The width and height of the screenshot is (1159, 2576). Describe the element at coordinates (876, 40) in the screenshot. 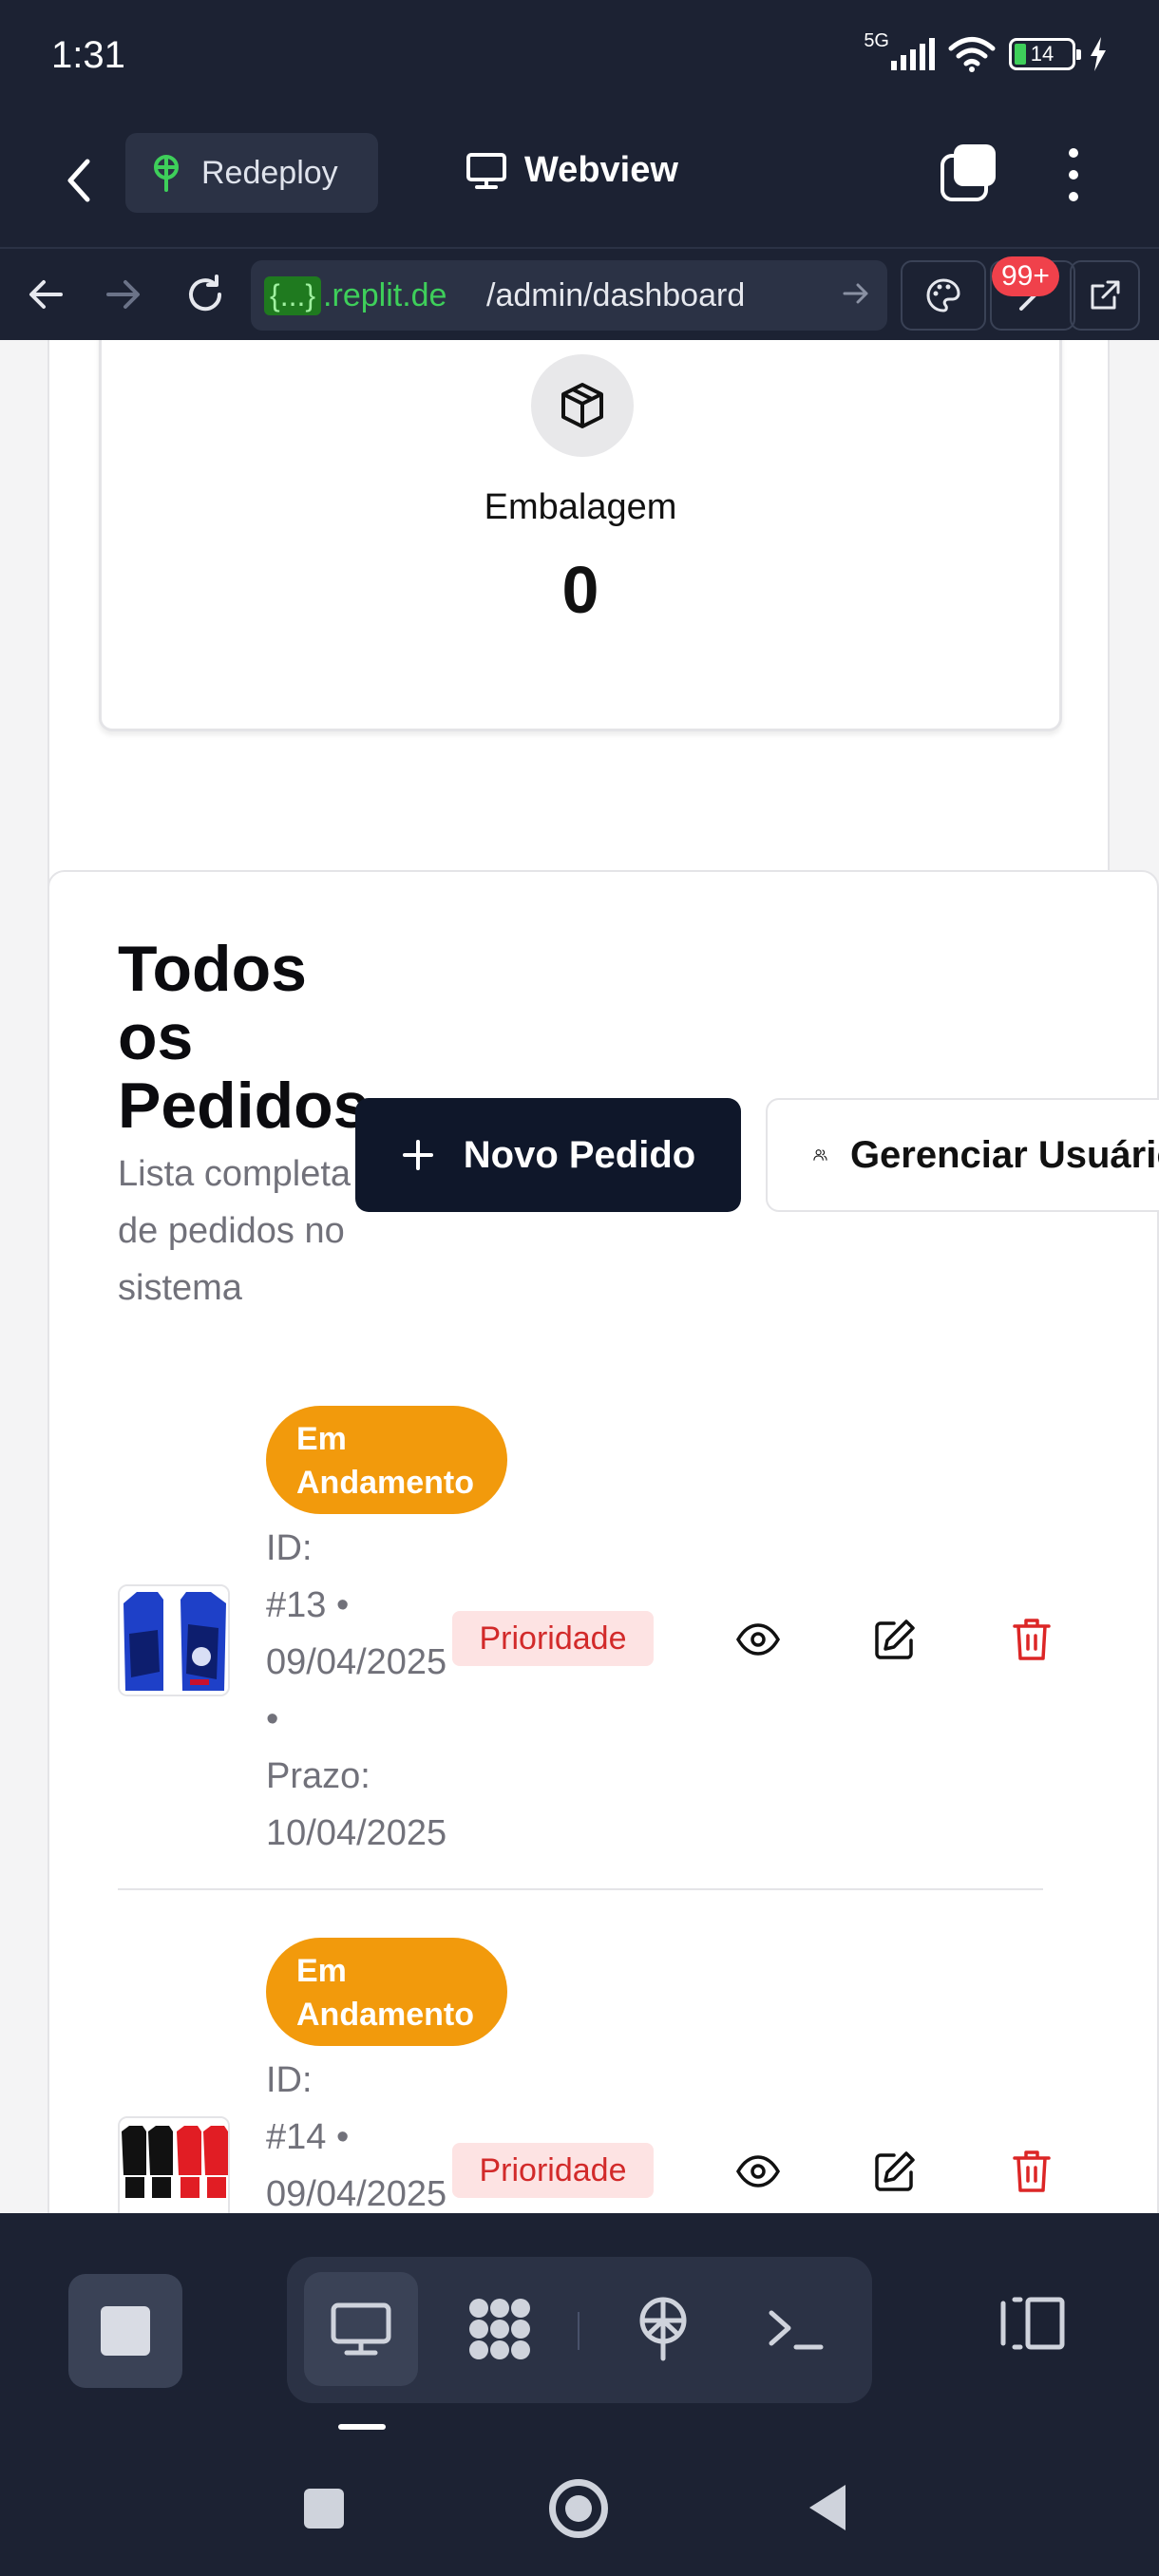

I see `network-type: 5G` at that location.